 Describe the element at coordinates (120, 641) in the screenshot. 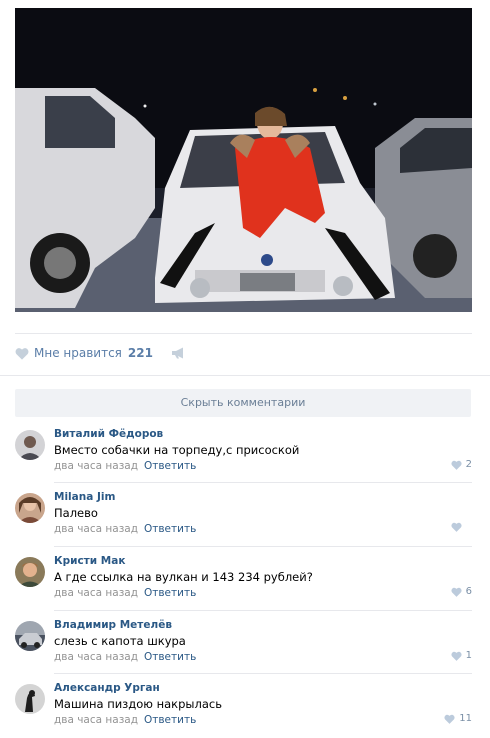

I see `comment-text: слезь с капота шкура` at that location.